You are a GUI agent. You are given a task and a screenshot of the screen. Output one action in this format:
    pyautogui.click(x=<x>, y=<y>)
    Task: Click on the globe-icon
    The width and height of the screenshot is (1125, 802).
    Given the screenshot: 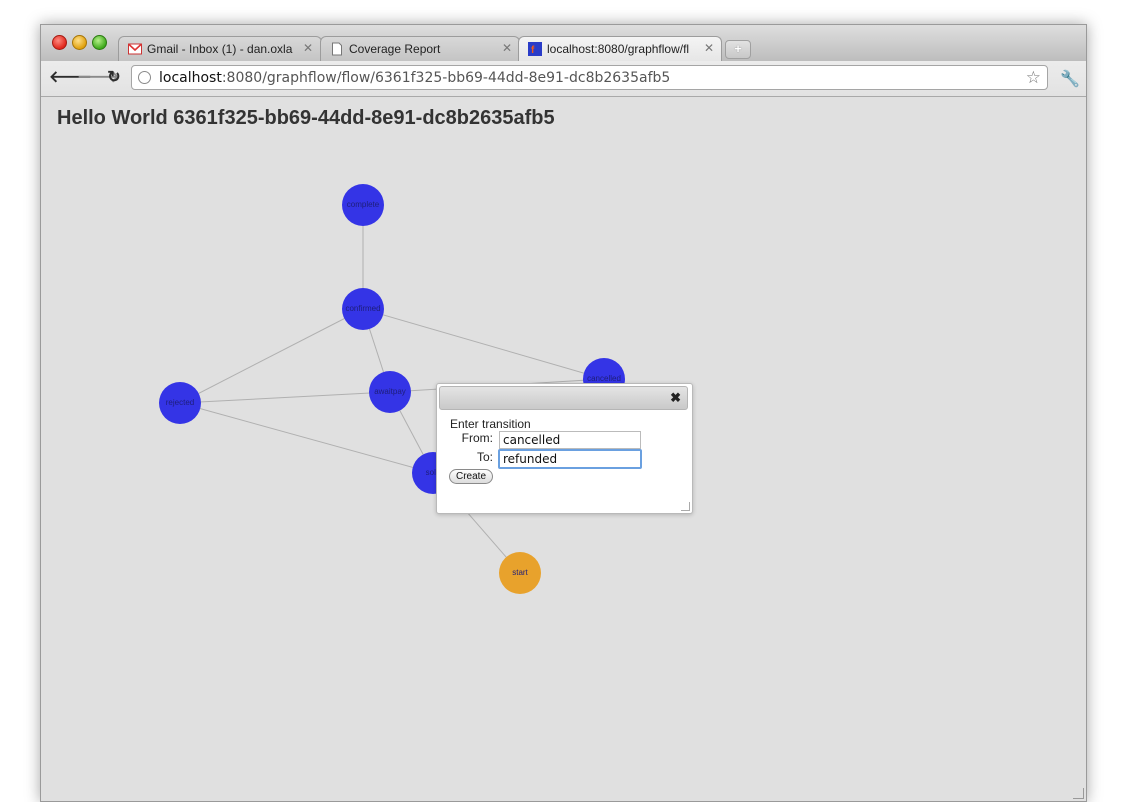 What is the action you would take?
    pyautogui.click(x=144, y=77)
    